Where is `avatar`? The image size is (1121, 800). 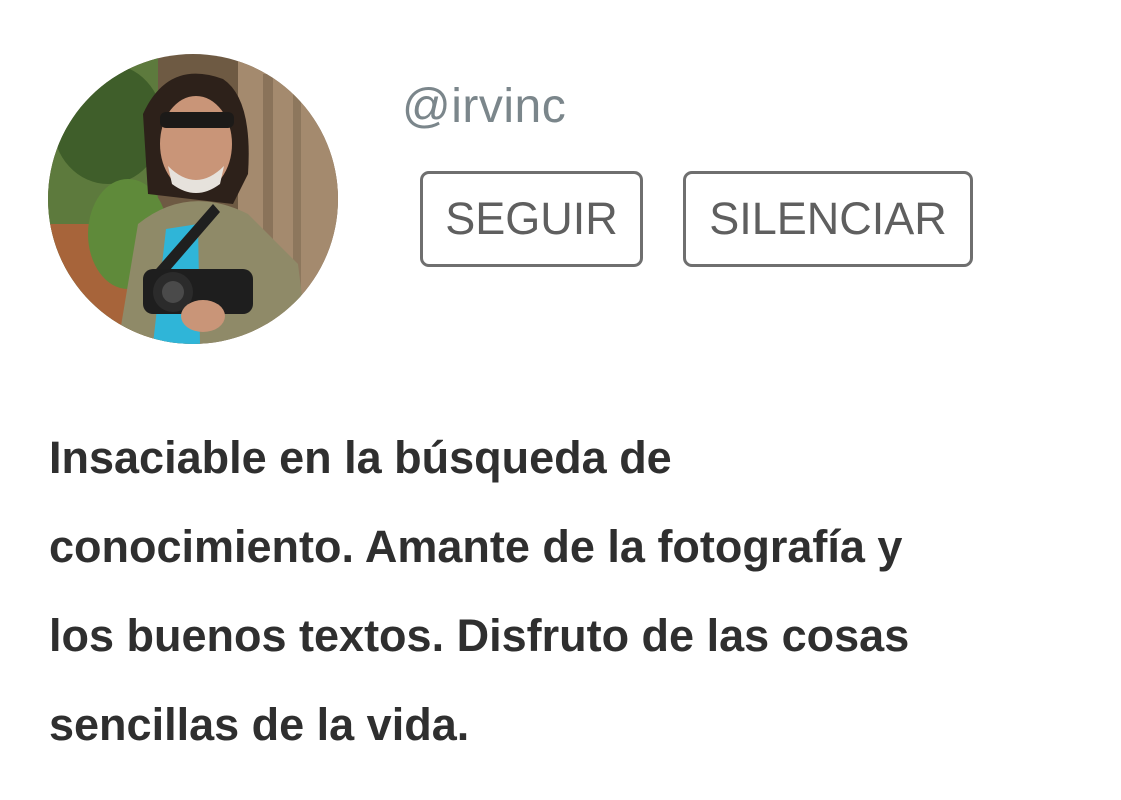 avatar is located at coordinates (193, 199).